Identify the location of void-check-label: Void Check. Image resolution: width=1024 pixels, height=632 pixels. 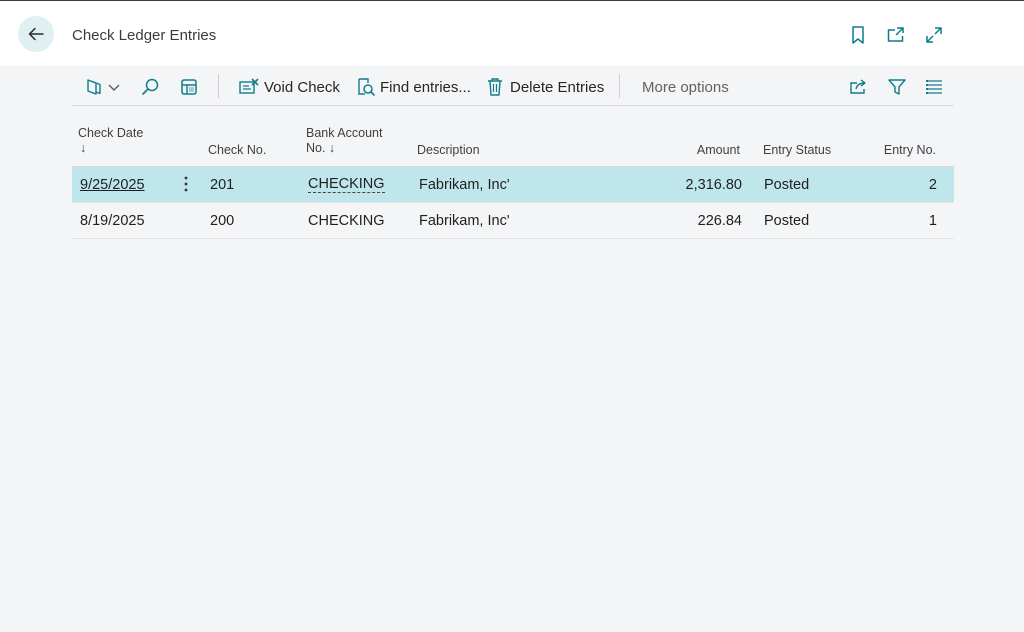
(302, 87).